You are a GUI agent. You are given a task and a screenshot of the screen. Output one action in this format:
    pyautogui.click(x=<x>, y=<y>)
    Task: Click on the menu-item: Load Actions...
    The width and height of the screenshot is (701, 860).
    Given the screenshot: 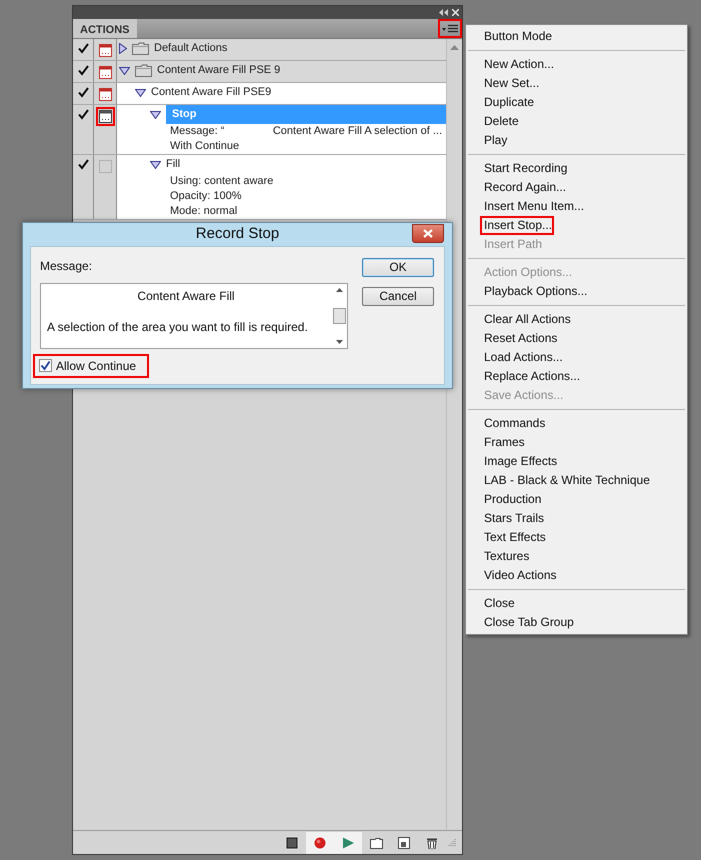 What is the action you would take?
    pyautogui.click(x=522, y=357)
    